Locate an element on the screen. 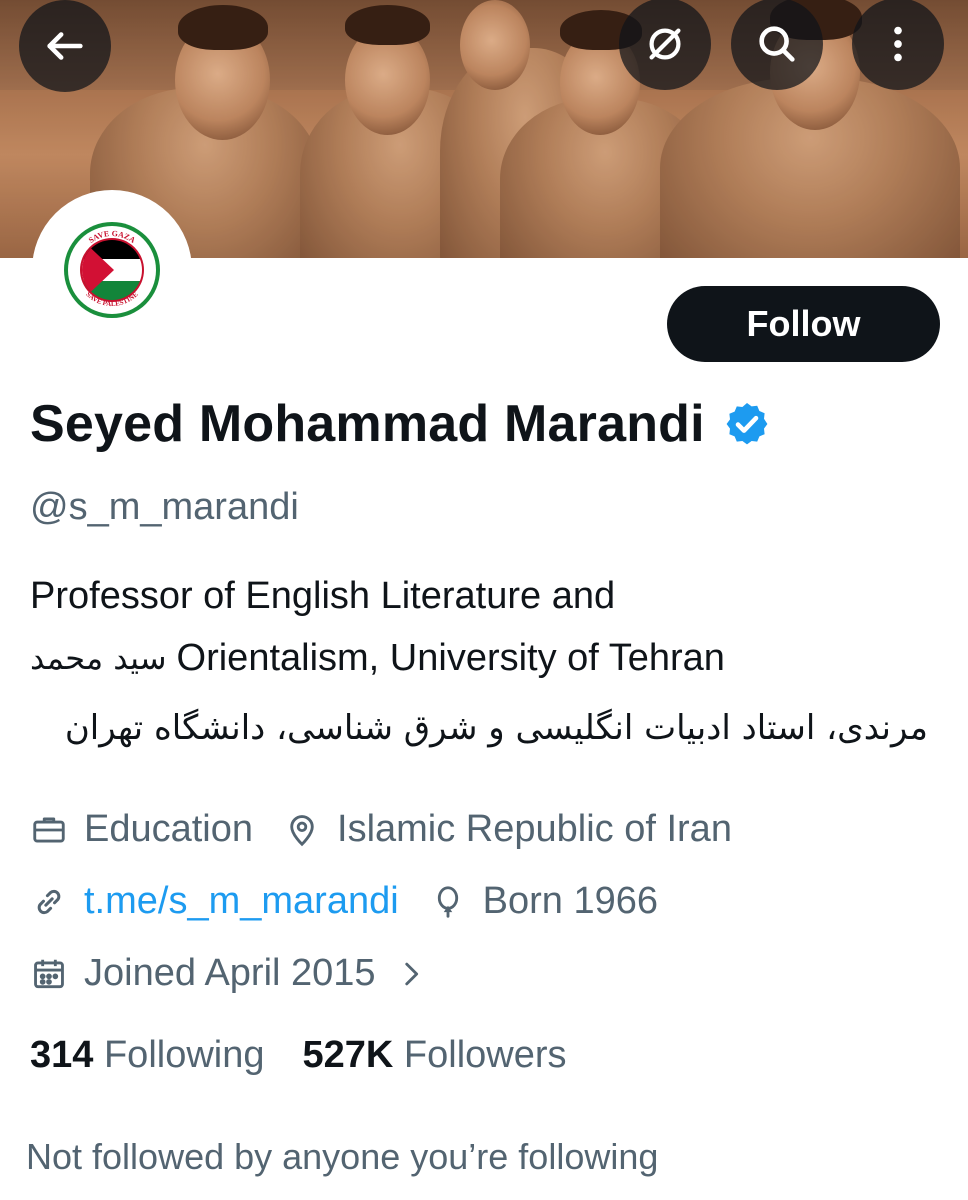 The width and height of the screenshot is (968, 1200). website-link: t.me/s_m_marandi is located at coordinates (241, 901).